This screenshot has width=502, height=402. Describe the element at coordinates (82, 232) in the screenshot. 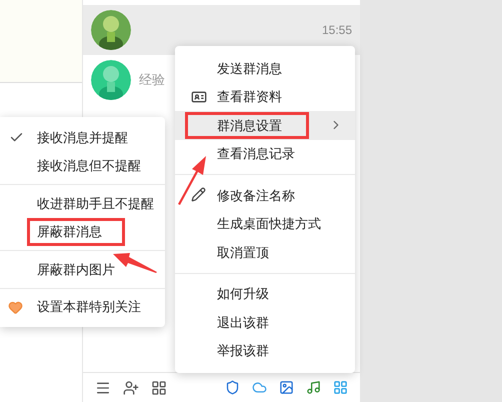

I see `menu-item: 屏蔽群消息` at that location.